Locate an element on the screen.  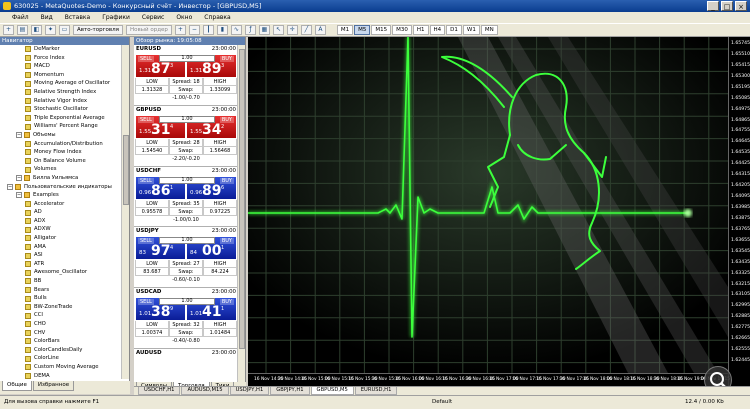
navigator-item: ColorBars is located at coordinates (61, 341).